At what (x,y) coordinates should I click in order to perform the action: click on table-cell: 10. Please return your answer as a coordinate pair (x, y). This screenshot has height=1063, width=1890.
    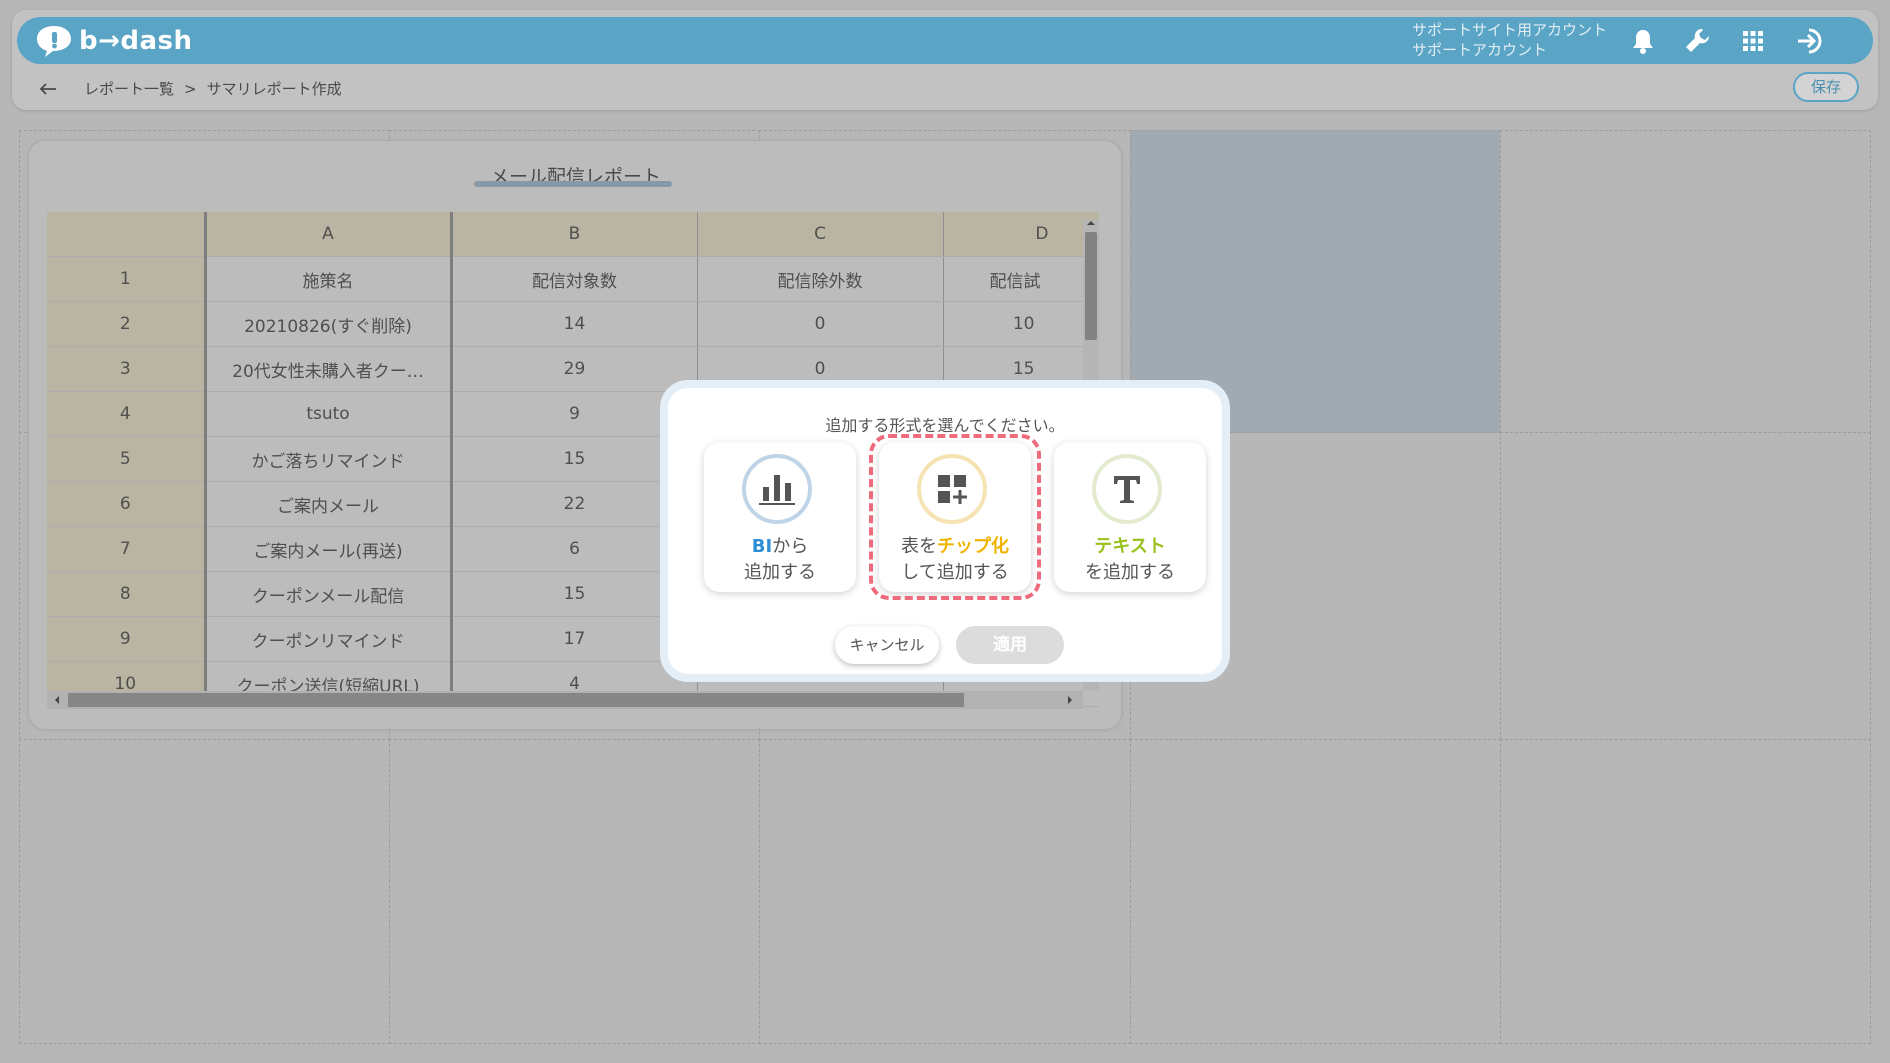
    Looking at the image, I should click on (1021, 324).